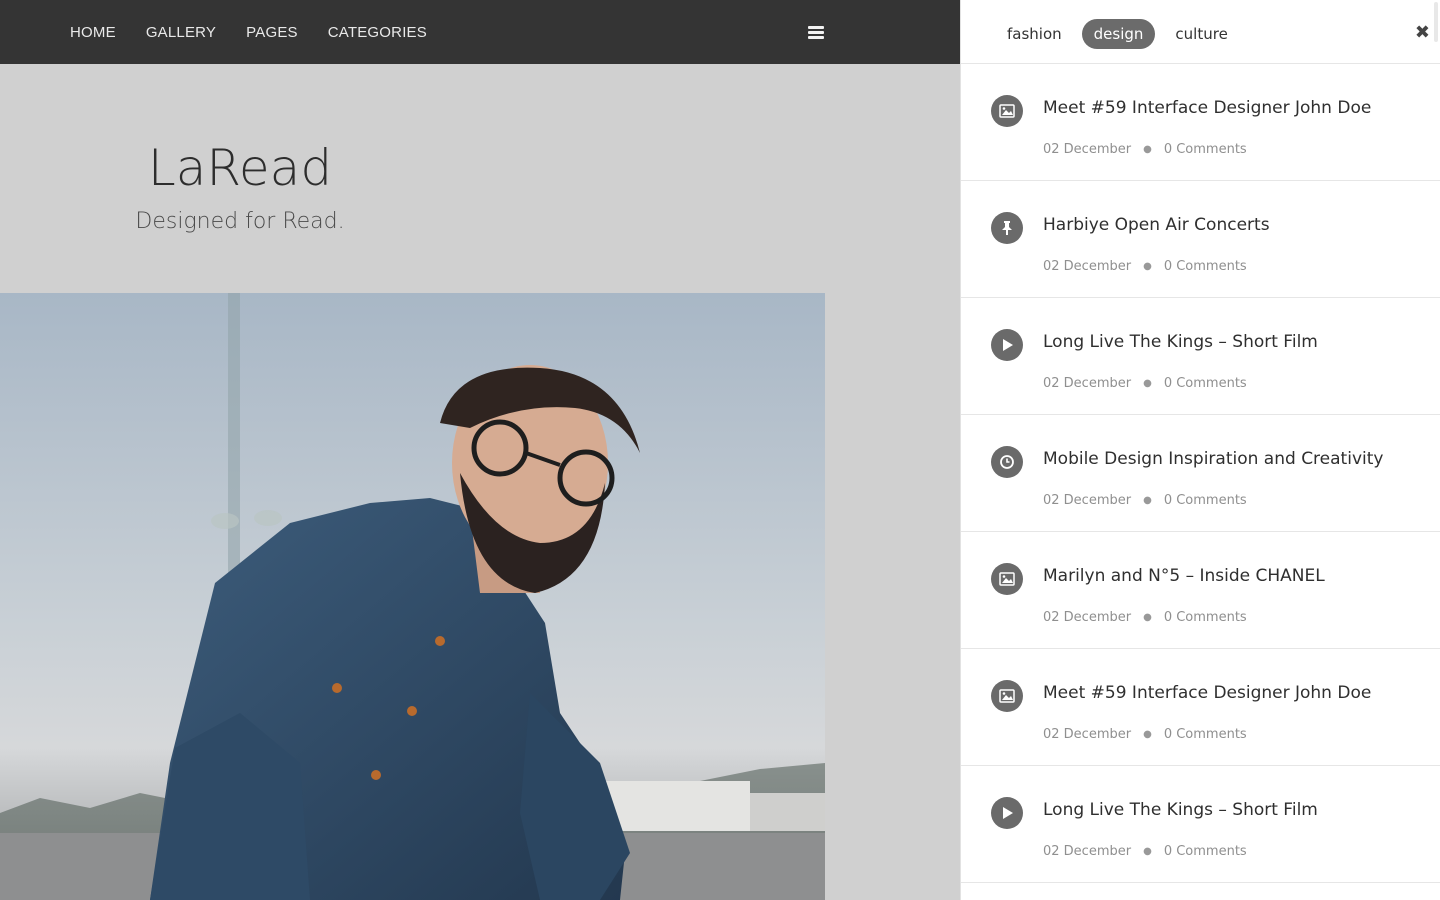 The width and height of the screenshot is (1440, 900). What do you see at coordinates (816, 33) in the screenshot?
I see `hamburger-menu-icon` at bounding box center [816, 33].